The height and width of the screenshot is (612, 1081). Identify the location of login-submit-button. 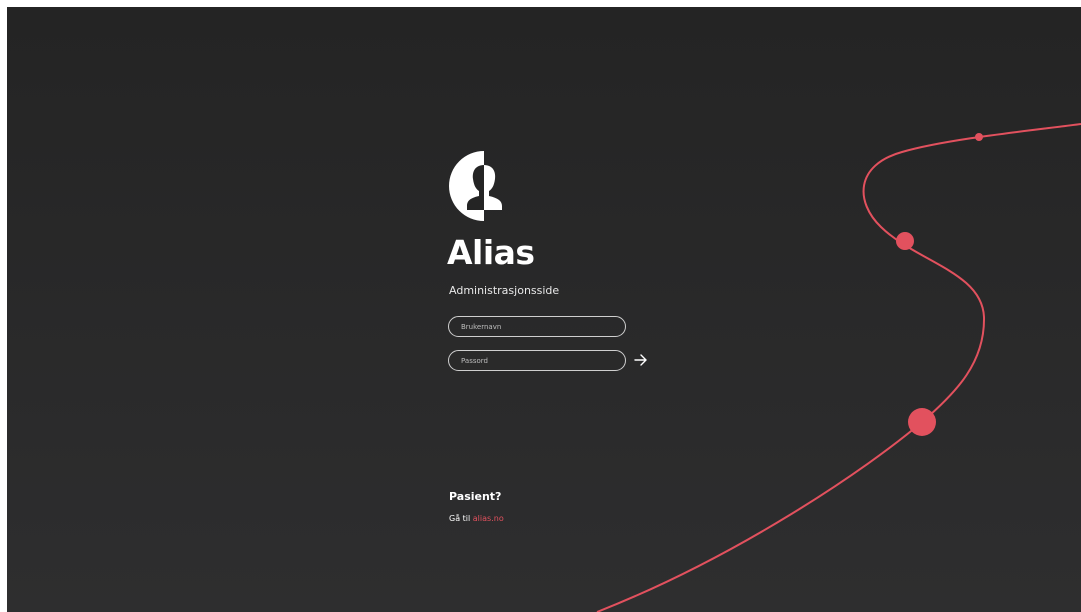
(641, 360).